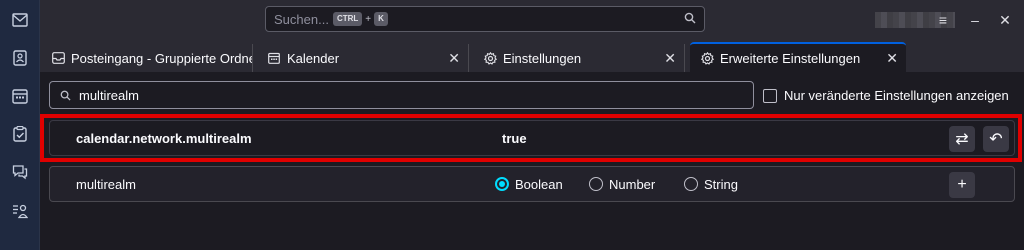 The width and height of the screenshot is (1024, 250). Describe the element at coordinates (502, 184) in the screenshot. I see `type-radio-boolean` at that location.